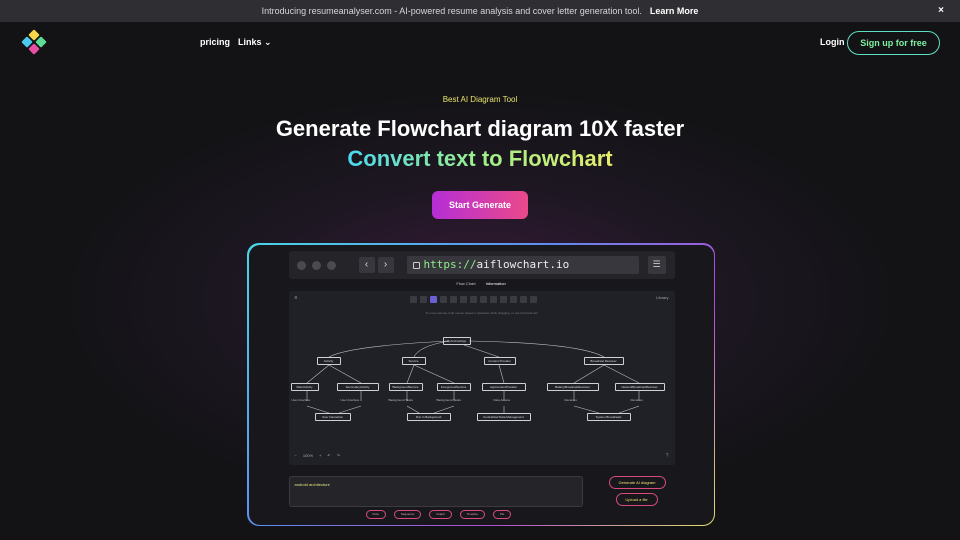  What do you see at coordinates (472, 376) in the screenshot?
I see `diagram-edges` at bounding box center [472, 376].